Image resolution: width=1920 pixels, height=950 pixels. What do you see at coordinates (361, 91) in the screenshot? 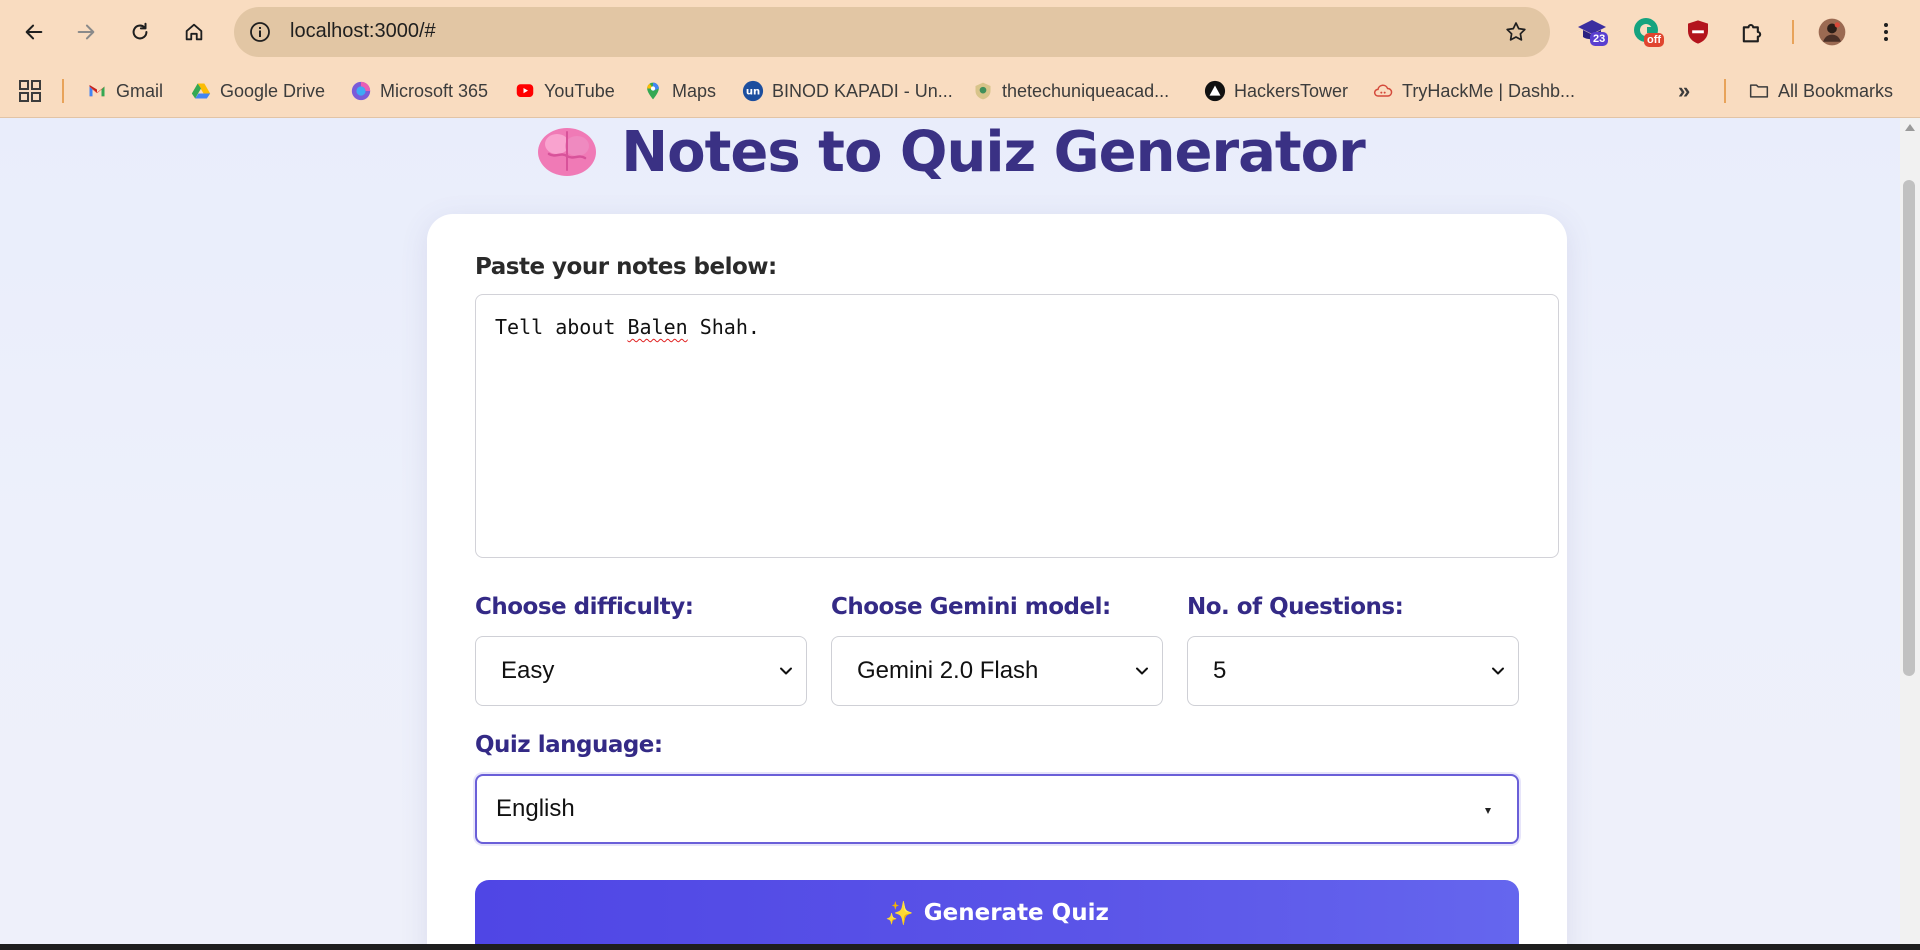
I see `microsoft-365-icon` at bounding box center [361, 91].